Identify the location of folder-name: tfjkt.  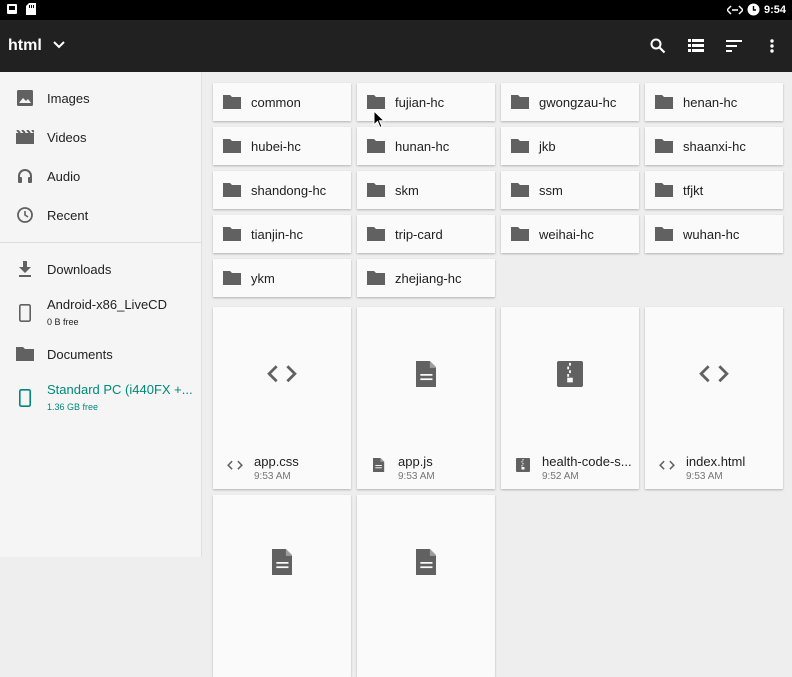
(693, 190).